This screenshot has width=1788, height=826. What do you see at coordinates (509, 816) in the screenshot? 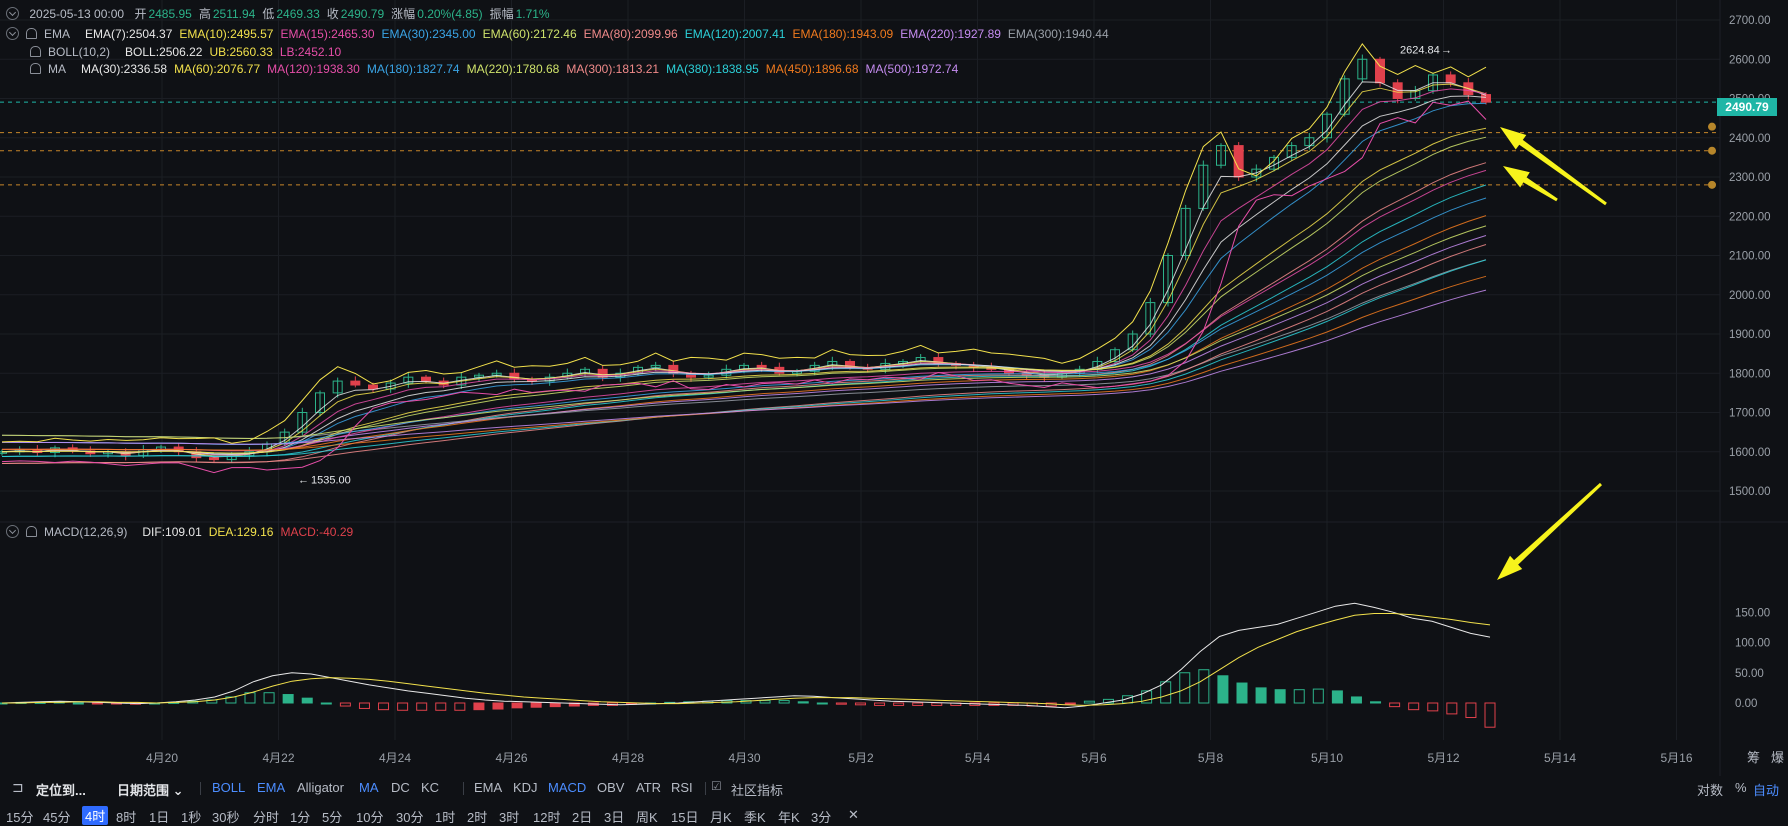
I see `timeframe-item: 3时` at bounding box center [509, 816].